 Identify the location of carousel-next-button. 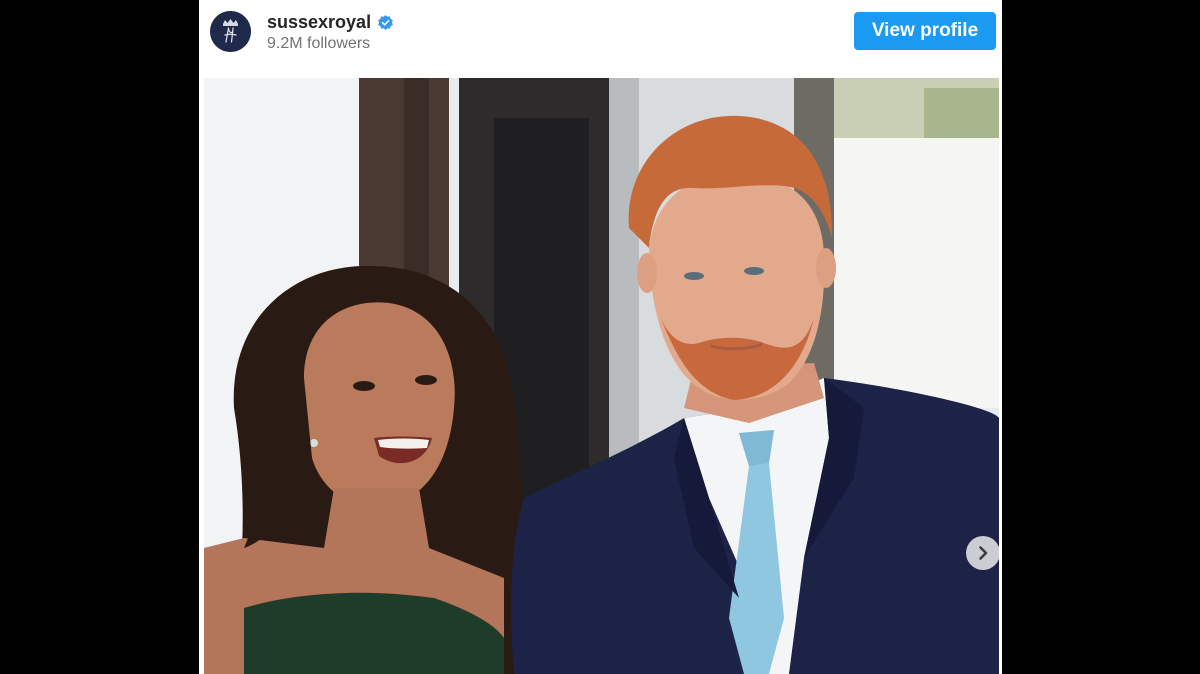
(982, 553).